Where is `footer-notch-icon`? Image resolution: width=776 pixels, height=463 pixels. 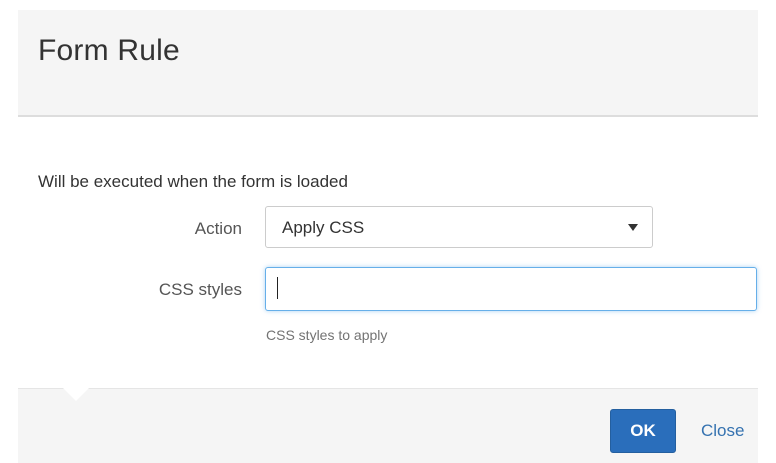
footer-notch-icon is located at coordinates (76, 394).